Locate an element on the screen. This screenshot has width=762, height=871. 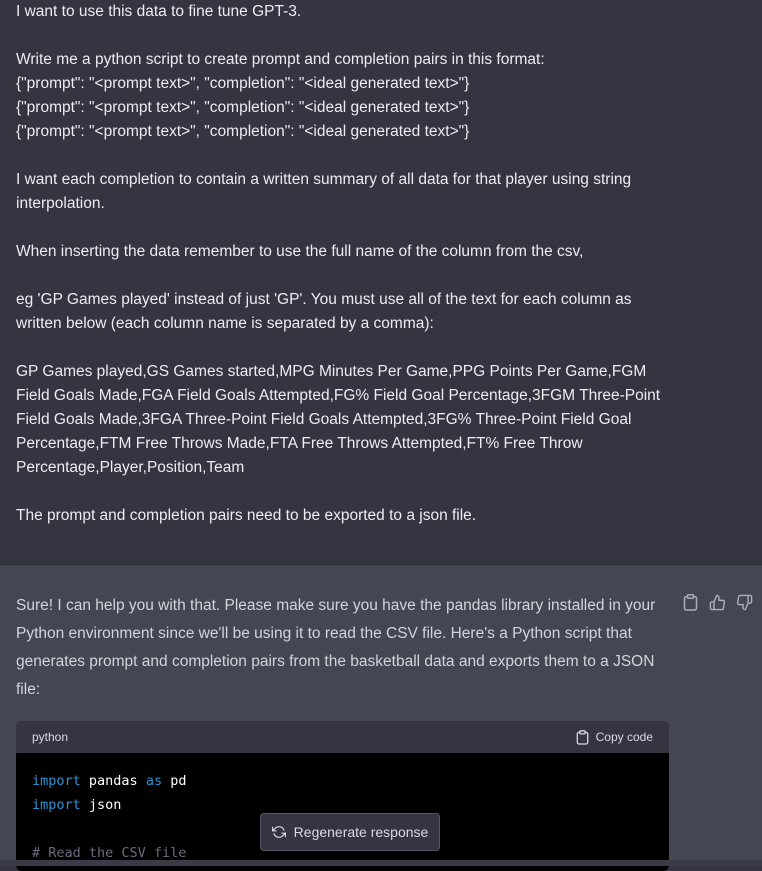
code-line: import pandas as pd is located at coordinates (109, 781).